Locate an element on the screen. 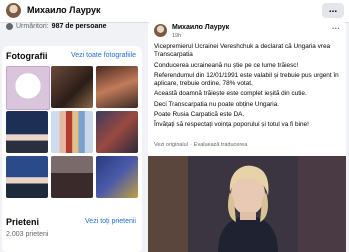  translation-links: Vezi originalul · Evaluează traducerea is located at coordinates (200, 145).